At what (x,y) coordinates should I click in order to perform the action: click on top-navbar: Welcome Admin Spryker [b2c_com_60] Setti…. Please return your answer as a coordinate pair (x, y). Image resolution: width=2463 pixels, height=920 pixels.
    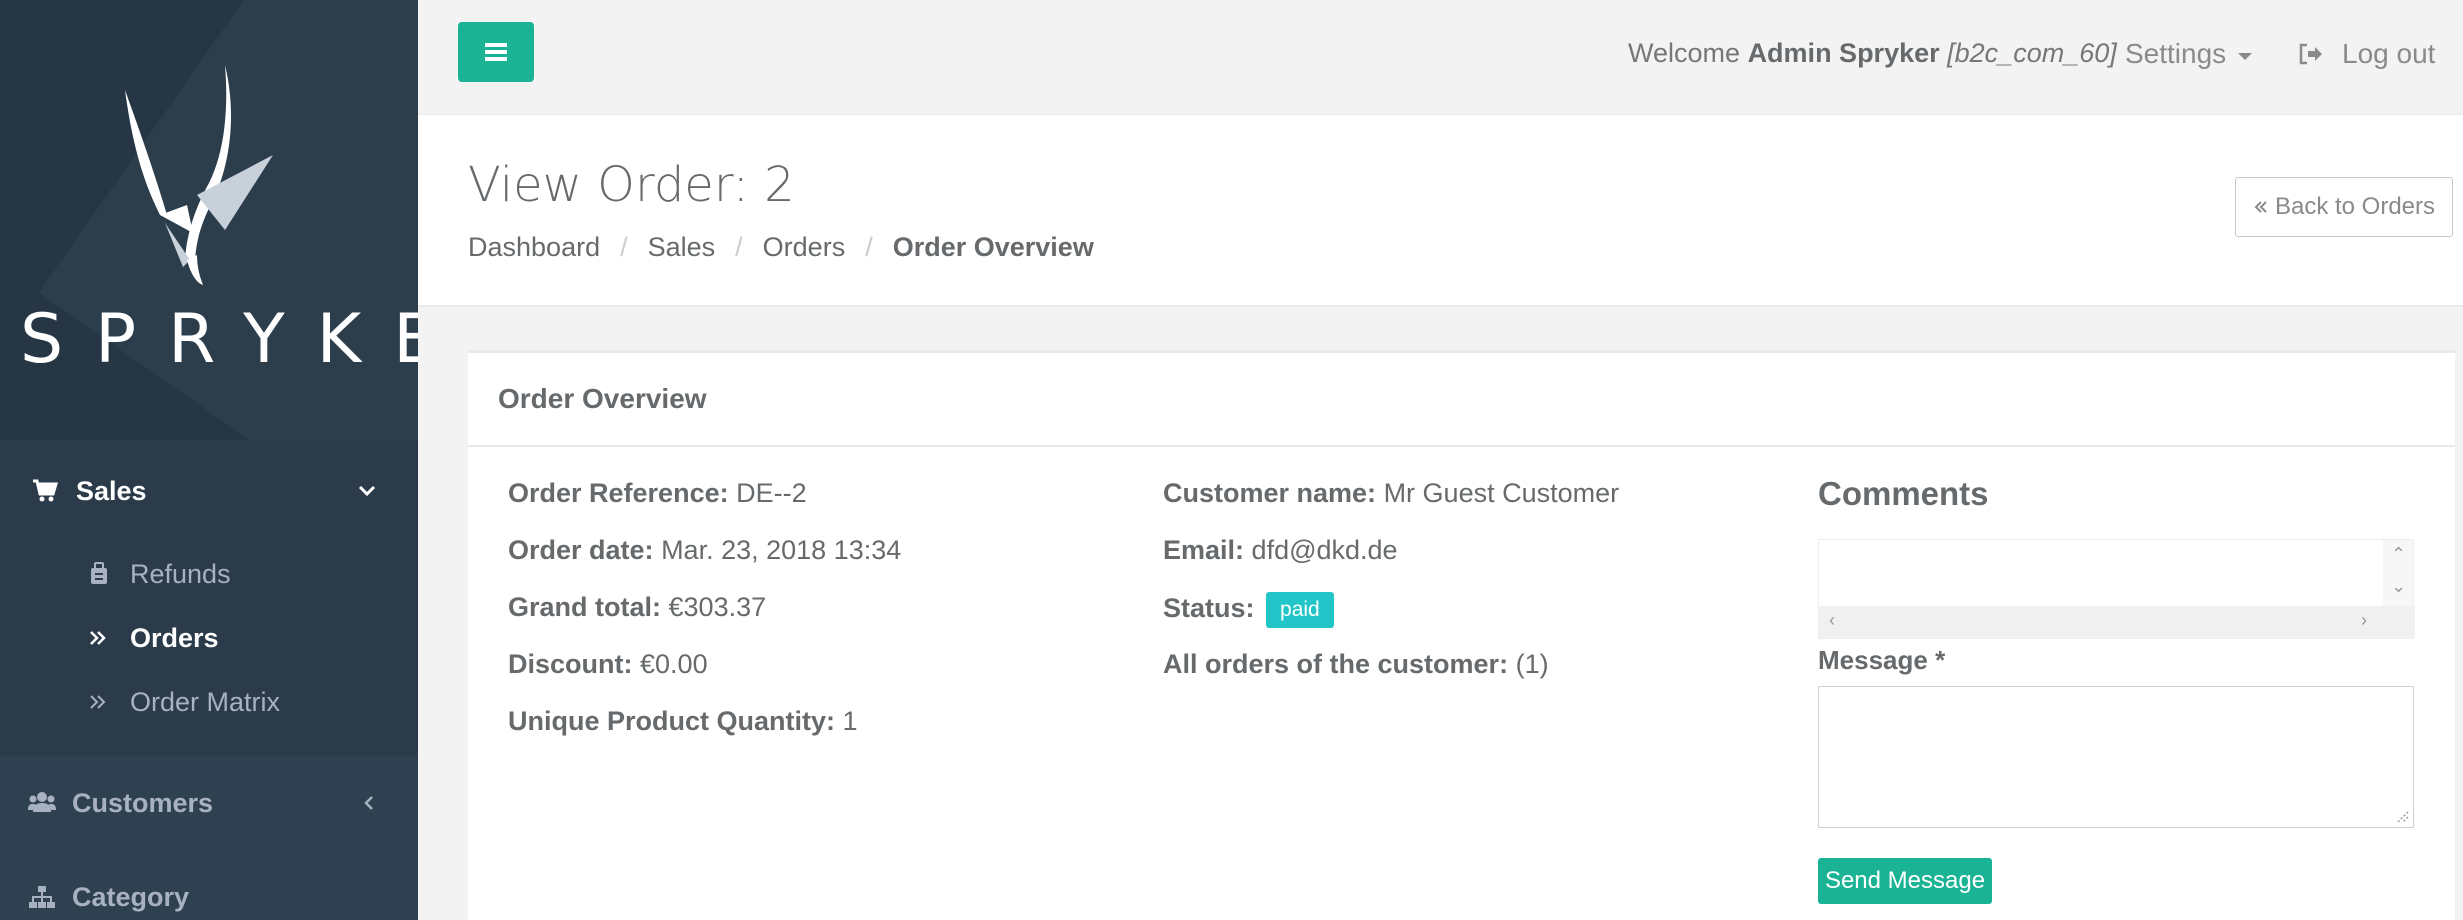
    Looking at the image, I should click on (1440, 57).